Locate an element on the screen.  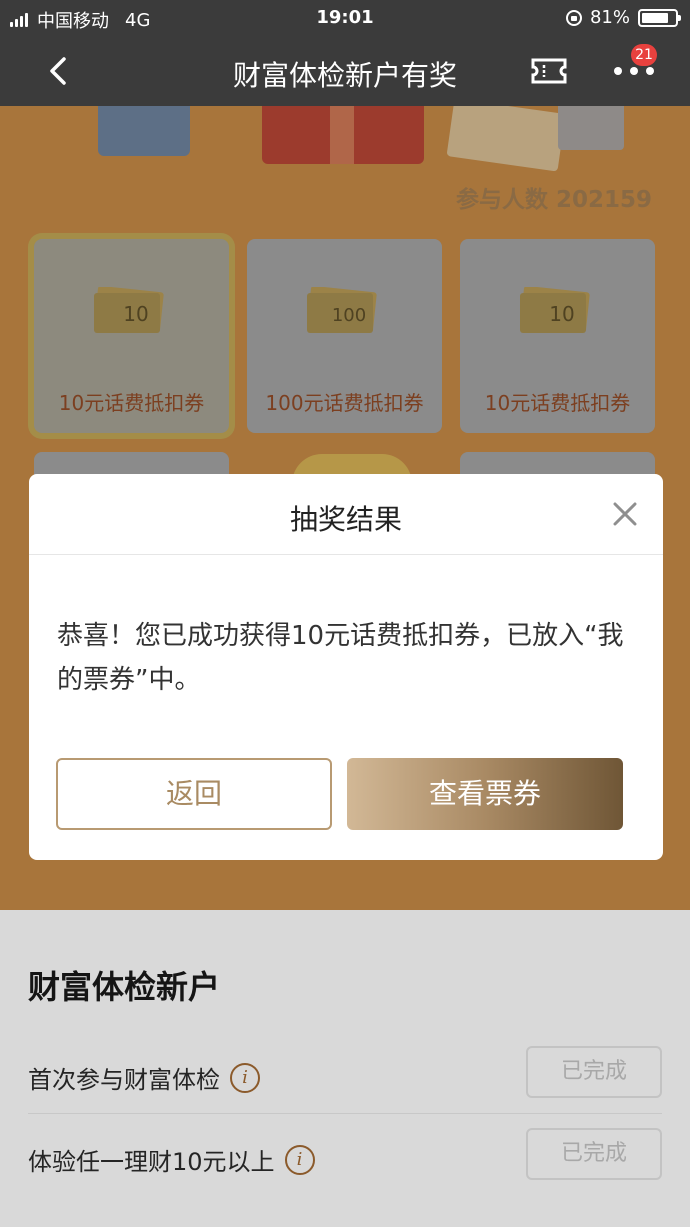
view-tickets-button: 查看票券 is located at coordinates (485, 794).